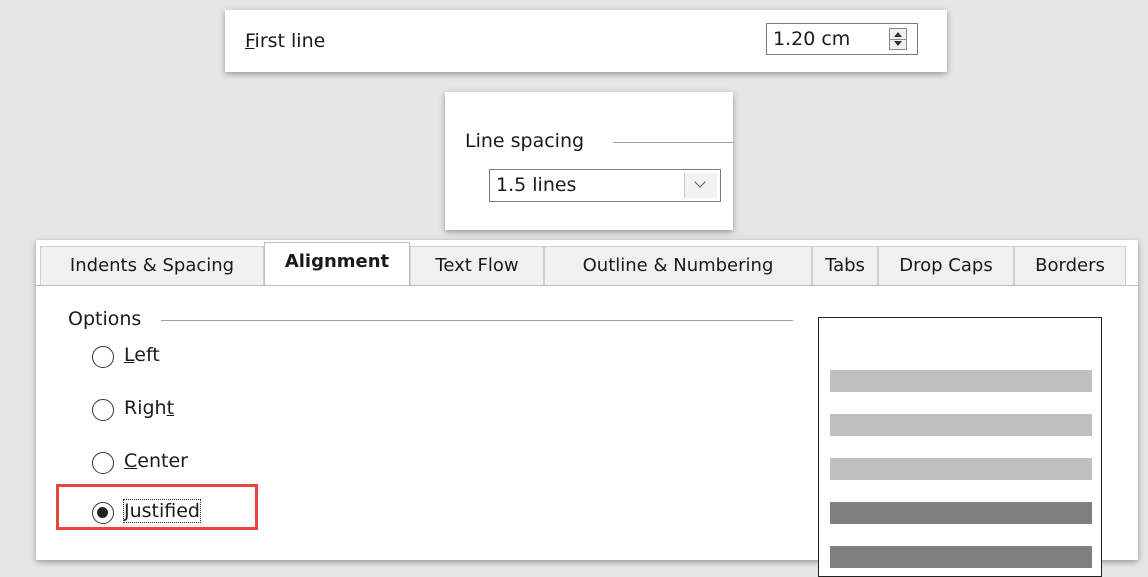  I want to click on options-rule, so click(477, 320).